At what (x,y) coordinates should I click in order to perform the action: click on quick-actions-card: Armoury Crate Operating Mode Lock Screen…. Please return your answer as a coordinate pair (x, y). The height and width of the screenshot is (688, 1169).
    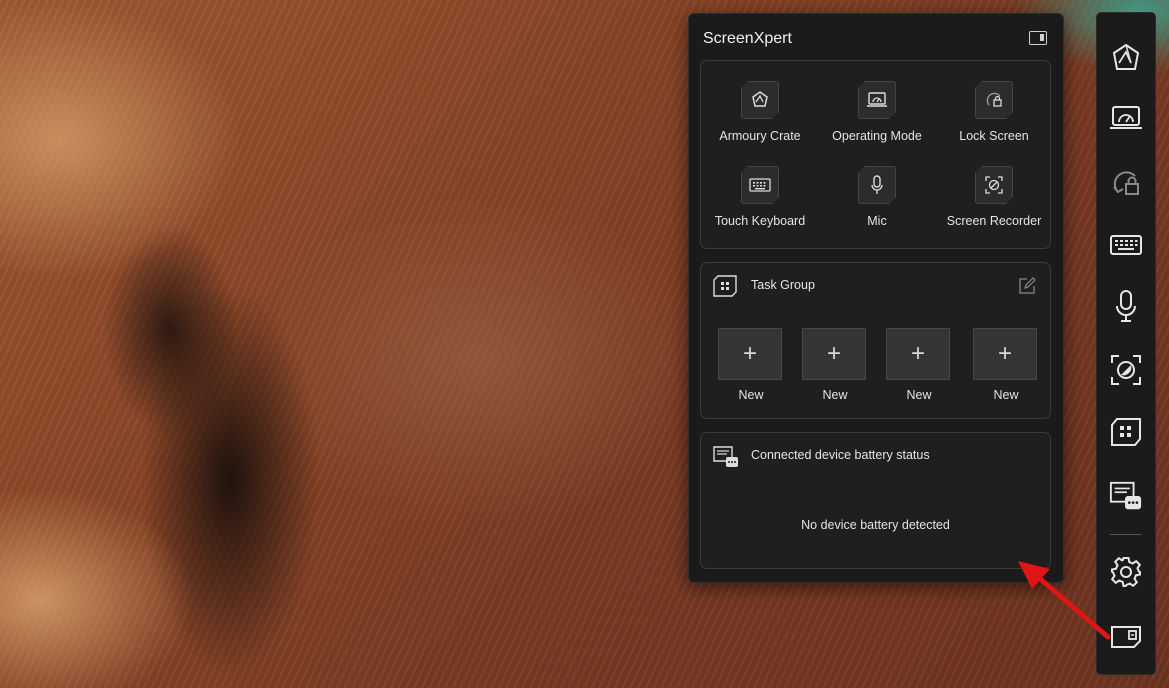
    Looking at the image, I should click on (875, 154).